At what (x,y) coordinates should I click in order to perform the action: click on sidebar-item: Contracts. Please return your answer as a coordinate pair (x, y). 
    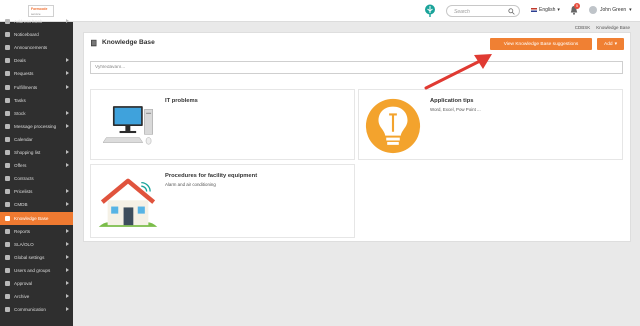
    Looking at the image, I should click on (36, 178).